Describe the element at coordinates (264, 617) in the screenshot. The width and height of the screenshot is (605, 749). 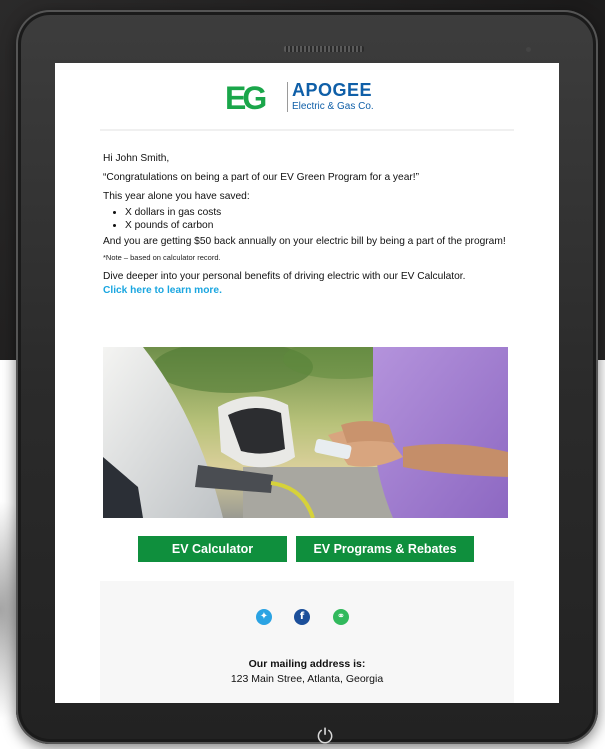
I see `twitter-icon: ✦` at that location.